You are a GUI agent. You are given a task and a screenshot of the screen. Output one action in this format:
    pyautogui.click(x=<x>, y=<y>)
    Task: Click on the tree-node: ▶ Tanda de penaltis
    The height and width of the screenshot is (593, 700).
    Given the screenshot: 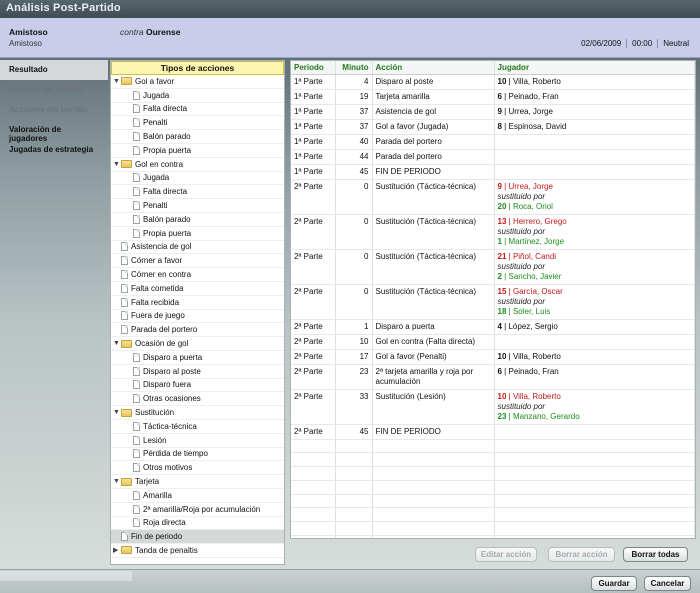 What is the action you would take?
    pyautogui.click(x=197, y=551)
    